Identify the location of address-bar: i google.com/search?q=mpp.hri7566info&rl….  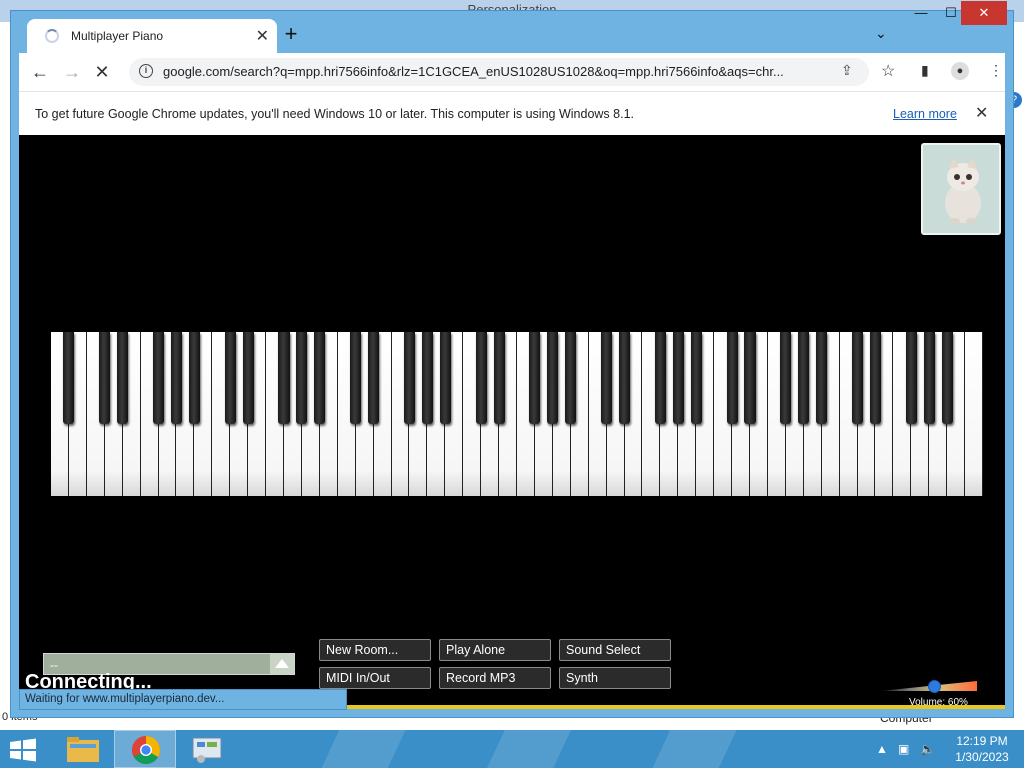
(499, 72).